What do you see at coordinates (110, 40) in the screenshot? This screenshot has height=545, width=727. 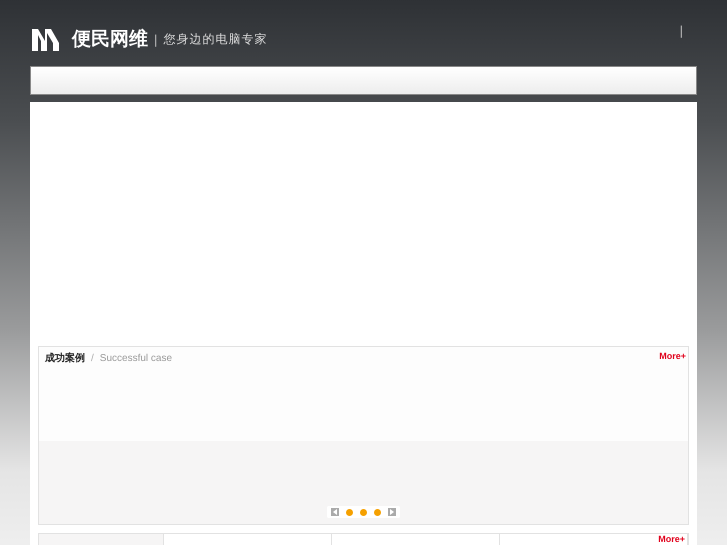 I see `brand-name: 便民网维` at bounding box center [110, 40].